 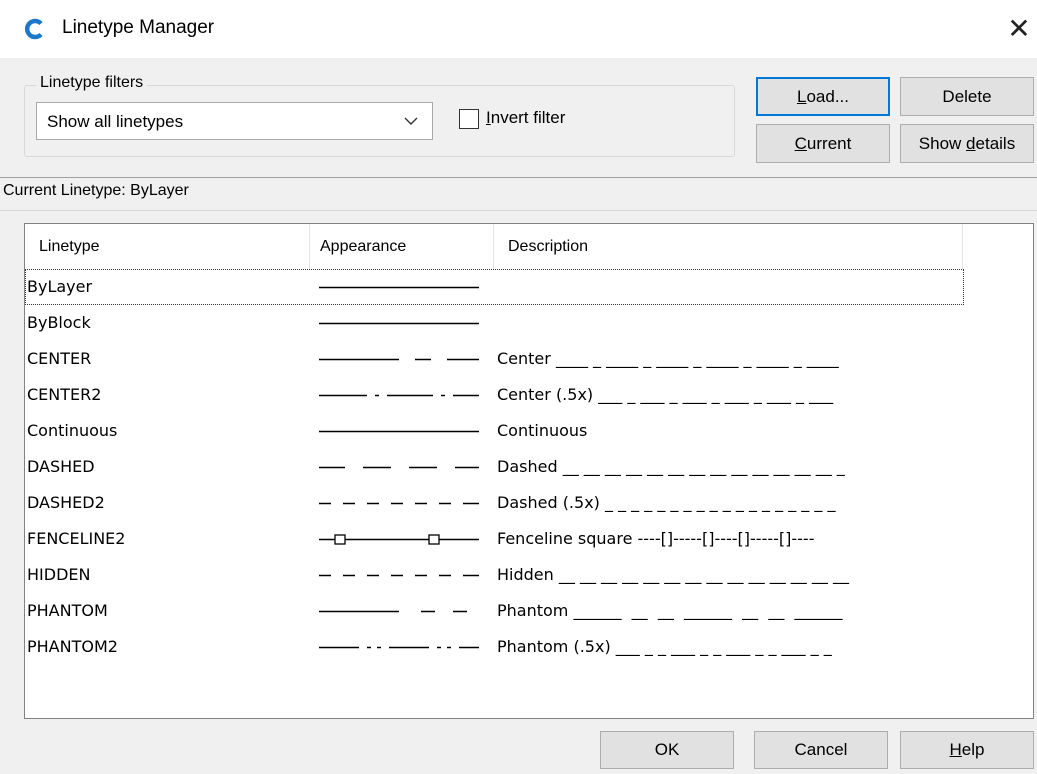 I want to click on linetype-name: Continuous, so click(x=72, y=430).